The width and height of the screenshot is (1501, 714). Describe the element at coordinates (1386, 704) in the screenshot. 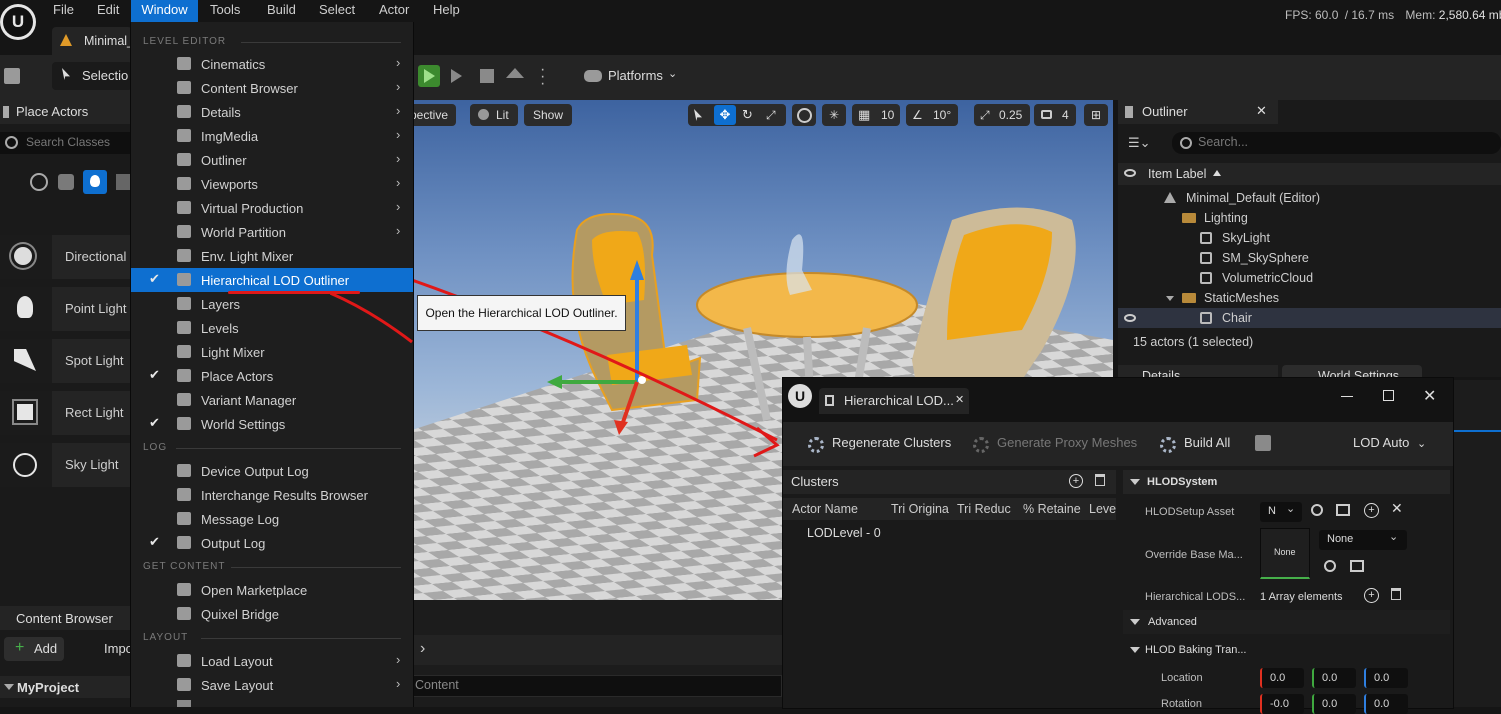

I see `rotation-z-field: 0.0` at that location.